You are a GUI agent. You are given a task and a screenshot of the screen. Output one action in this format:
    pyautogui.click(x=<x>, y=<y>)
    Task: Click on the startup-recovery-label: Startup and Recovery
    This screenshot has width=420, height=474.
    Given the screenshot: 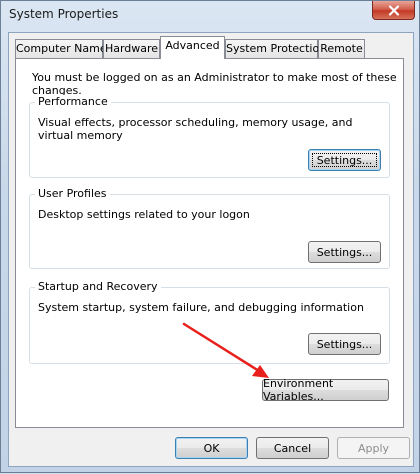 What is the action you would take?
    pyautogui.click(x=98, y=286)
    